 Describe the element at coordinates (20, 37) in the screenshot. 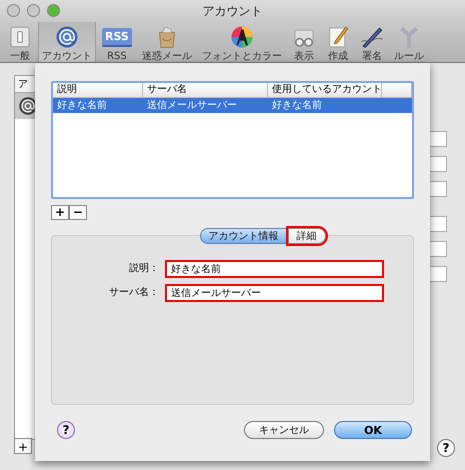

I see `switch-icon` at that location.